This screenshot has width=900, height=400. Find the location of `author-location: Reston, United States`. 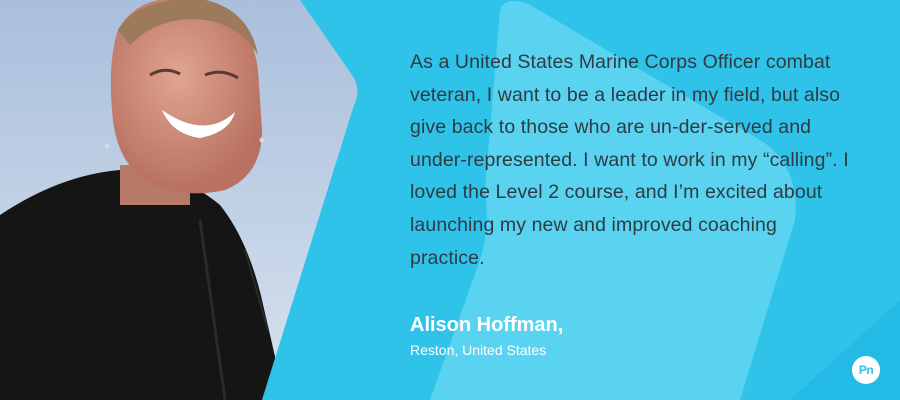

author-location: Reston, United States is located at coordinates (478, 350).